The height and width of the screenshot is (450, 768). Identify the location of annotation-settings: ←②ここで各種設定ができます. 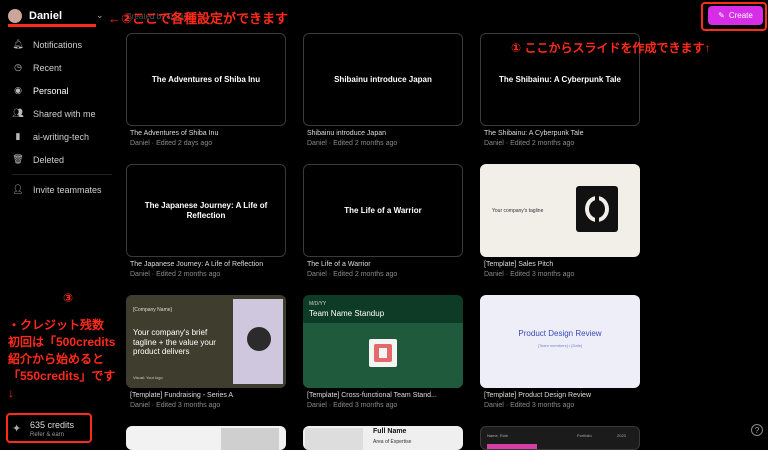
(198, 18).